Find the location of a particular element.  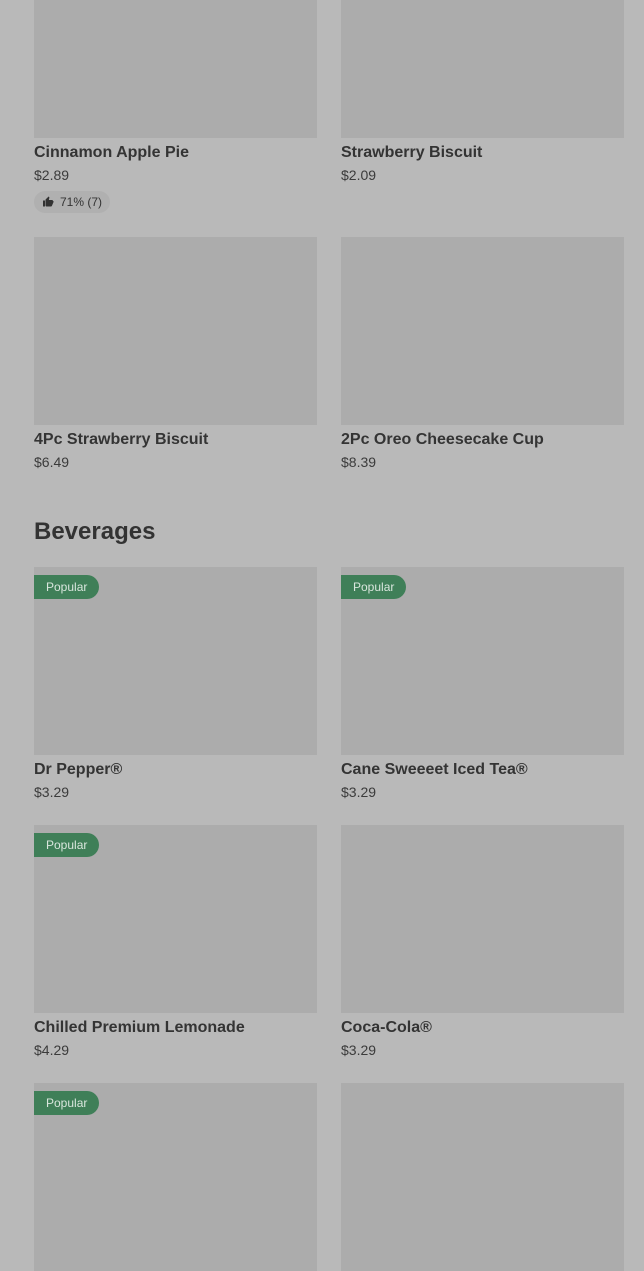

menu-item-card: Popular Cane Sweeeet Iced Tea® $3.29 is located at coordinates (482, 683).